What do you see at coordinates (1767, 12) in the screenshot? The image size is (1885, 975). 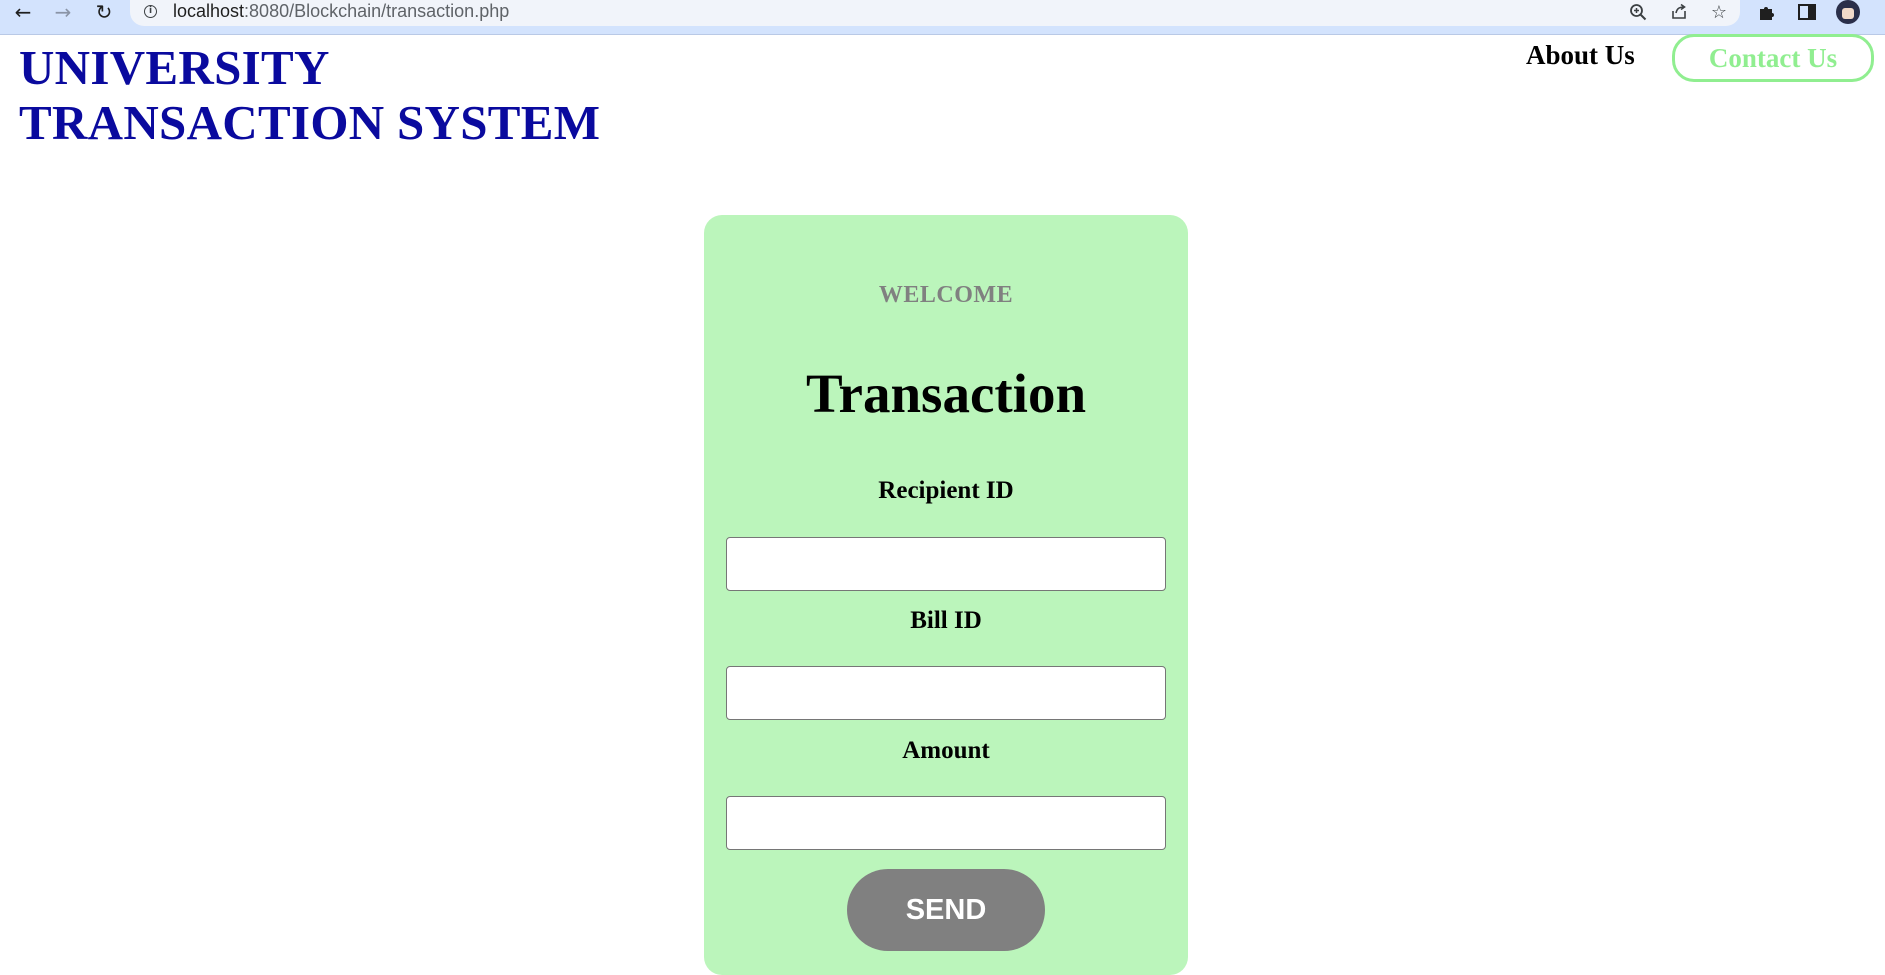 I see `puzzle-icon` at bounding box center [1767, 12].